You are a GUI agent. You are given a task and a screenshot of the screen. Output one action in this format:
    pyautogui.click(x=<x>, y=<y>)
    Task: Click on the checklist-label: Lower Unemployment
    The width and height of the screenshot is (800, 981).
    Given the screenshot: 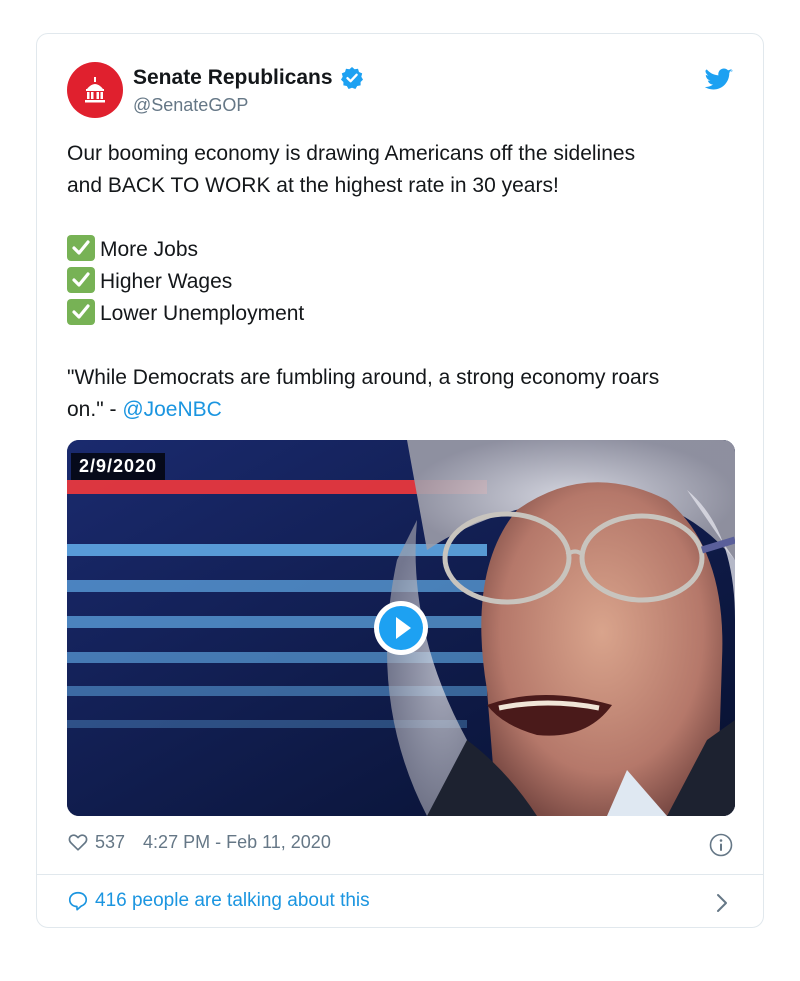 What is the action you would take?
    pyautogui.click(x=202, y=313)
    